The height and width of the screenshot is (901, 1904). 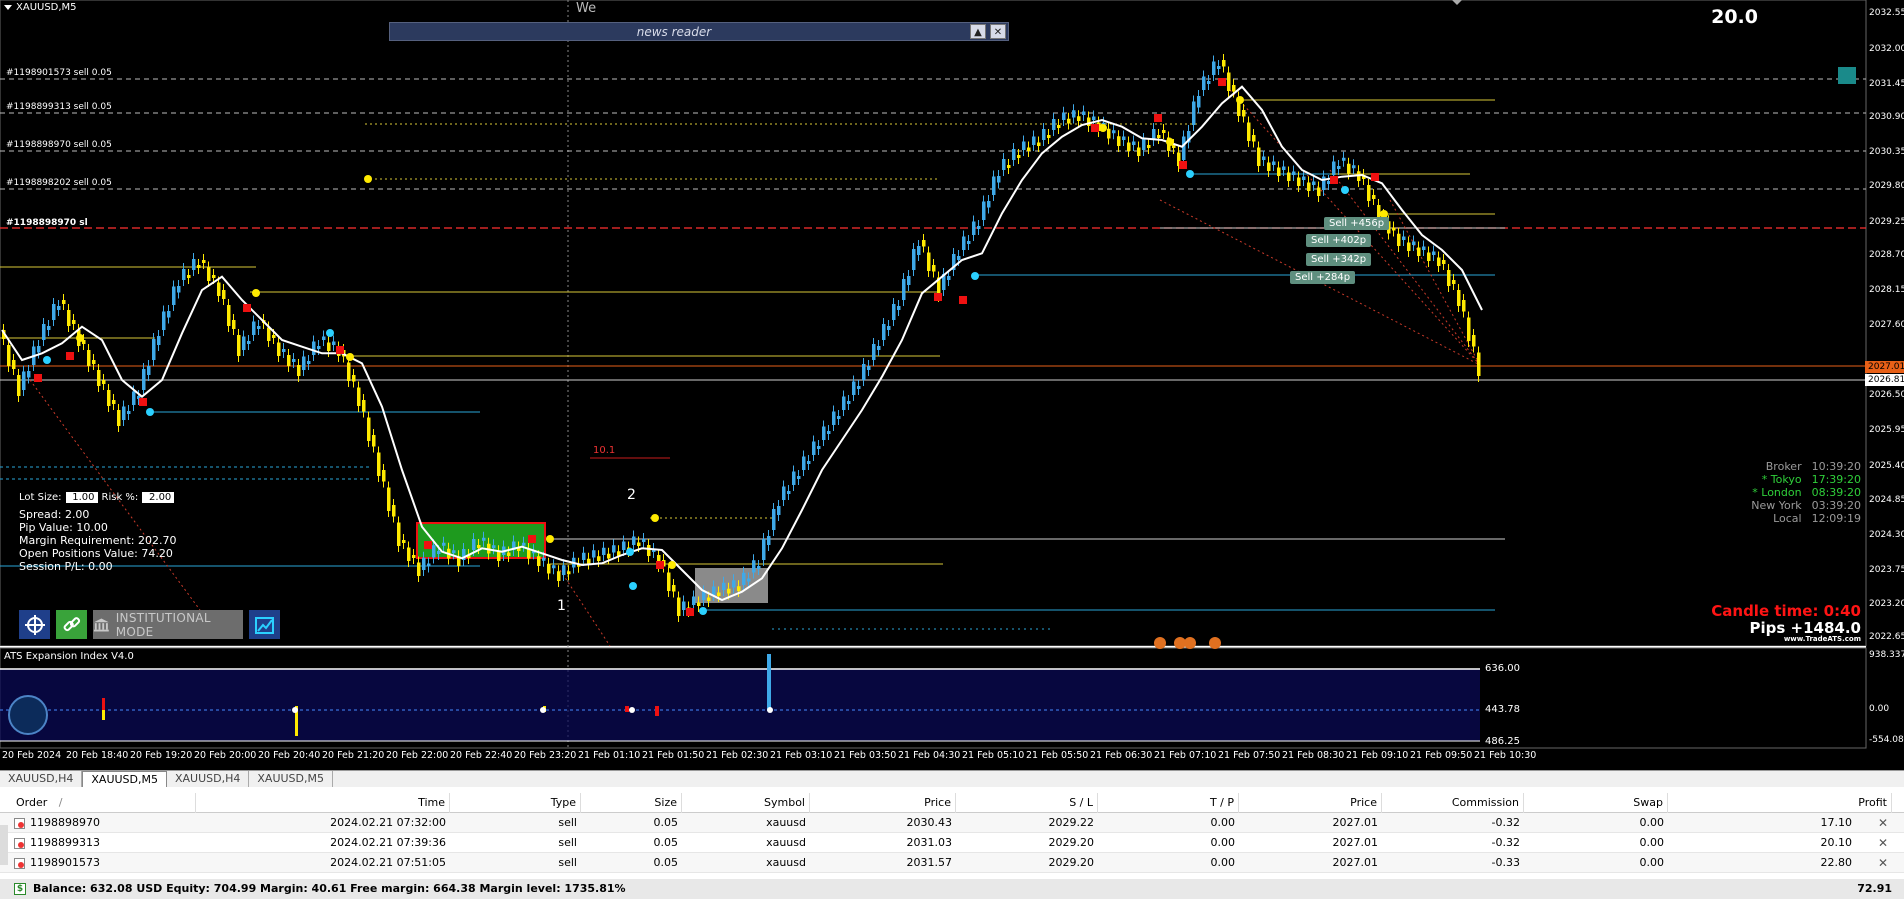 What do you see at coordinates (1457, 2) in the screenshot?
I see `shift-marker-icon` at bounding box center [1457, 2].